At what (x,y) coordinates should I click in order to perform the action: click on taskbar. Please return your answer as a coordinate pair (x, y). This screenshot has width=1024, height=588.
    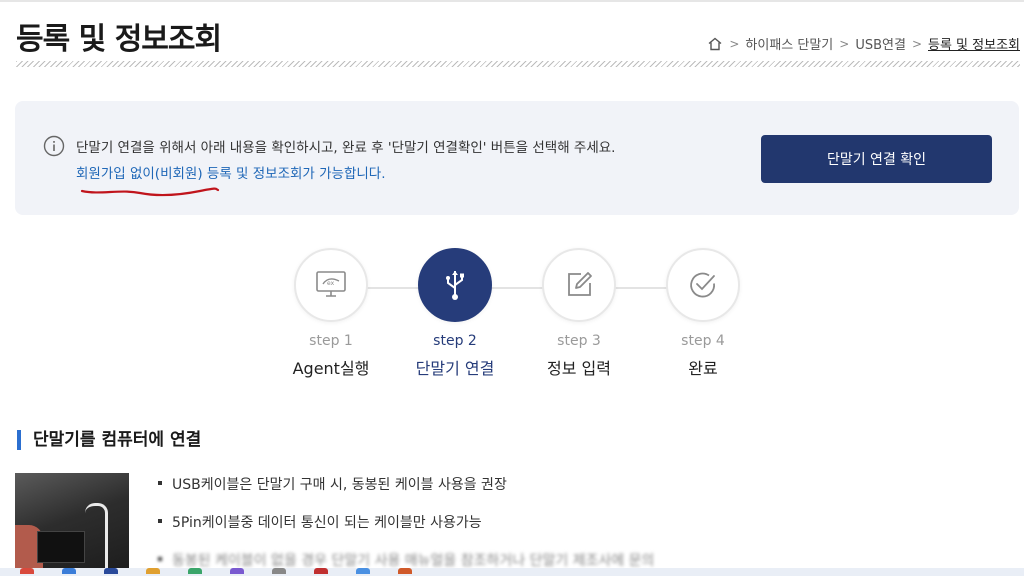
    Looking at the image, I should click on (512, 572).